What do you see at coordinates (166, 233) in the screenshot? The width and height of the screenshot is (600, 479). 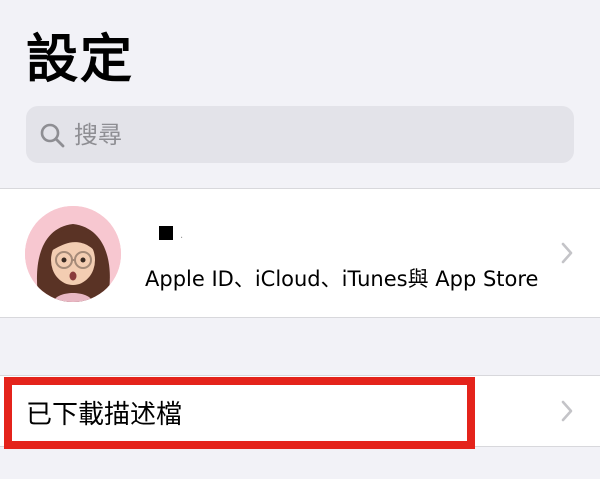 I see `name-redaction` at bounding box center [166, 233].